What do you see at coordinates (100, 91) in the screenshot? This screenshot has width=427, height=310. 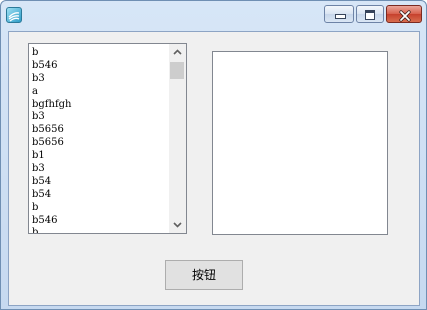 I see `list-item: a` at bounding box center [100, 91].